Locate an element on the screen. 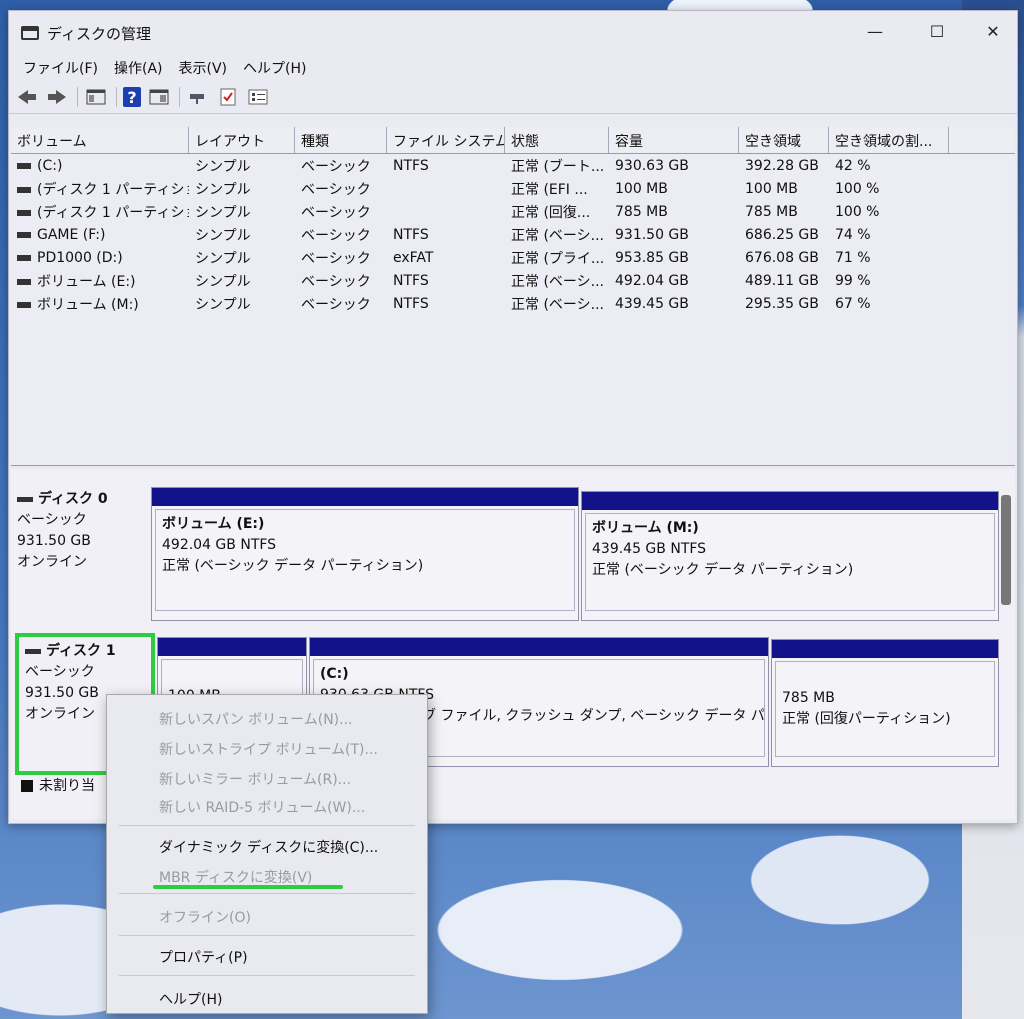 The image size is (1024, 1019). menu-convert-mbr: MBR ディスクに変換(V) is located at coordinates (235, 877).